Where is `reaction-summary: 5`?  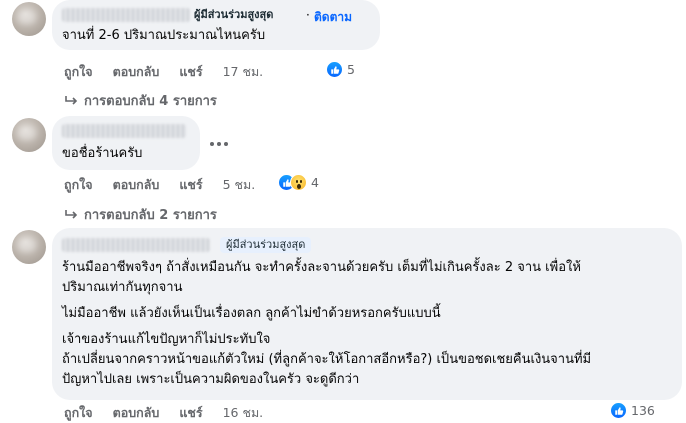
reaction-summary: 5 is located at coordinates (340, 69).